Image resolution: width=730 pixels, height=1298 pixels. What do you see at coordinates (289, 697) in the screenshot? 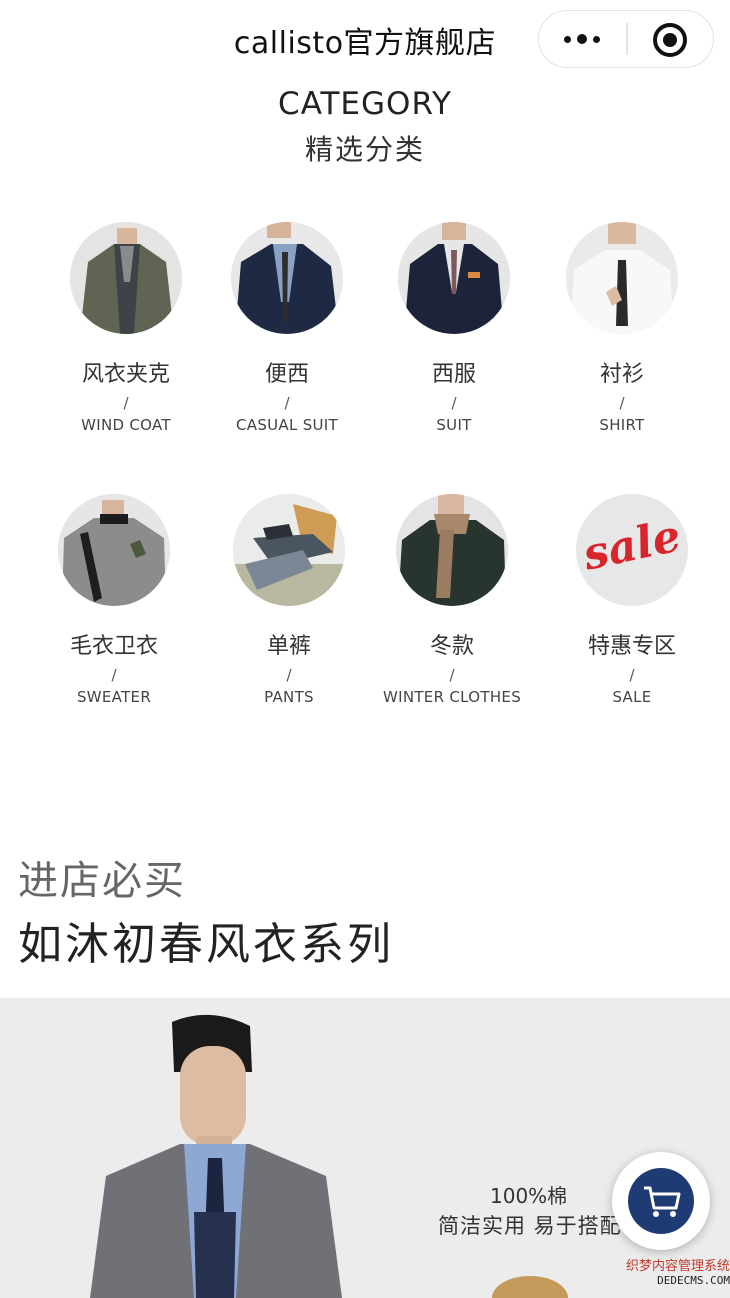
I see `category-label-en: PANTS` at bounding box center [289, 697].